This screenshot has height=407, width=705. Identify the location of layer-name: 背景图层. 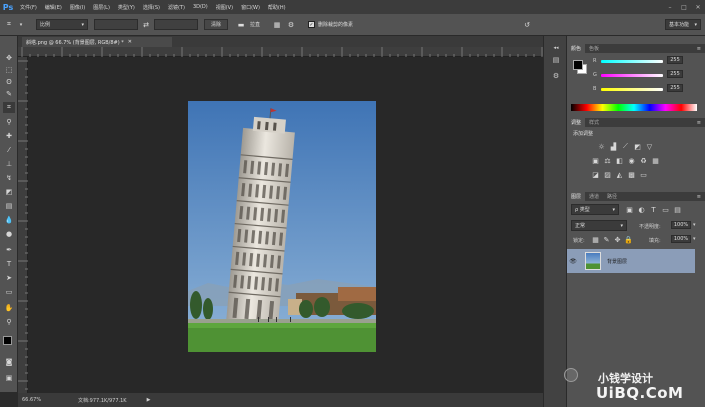
(617, 261).